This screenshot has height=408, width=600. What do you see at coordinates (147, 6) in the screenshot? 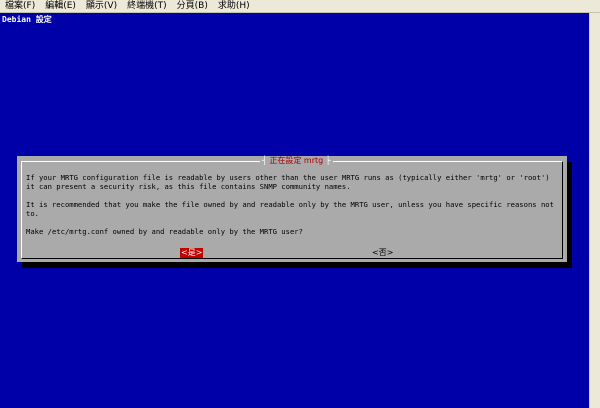
I see `menu-terminal: 終端機(T)` at bounding box center [147, 6].